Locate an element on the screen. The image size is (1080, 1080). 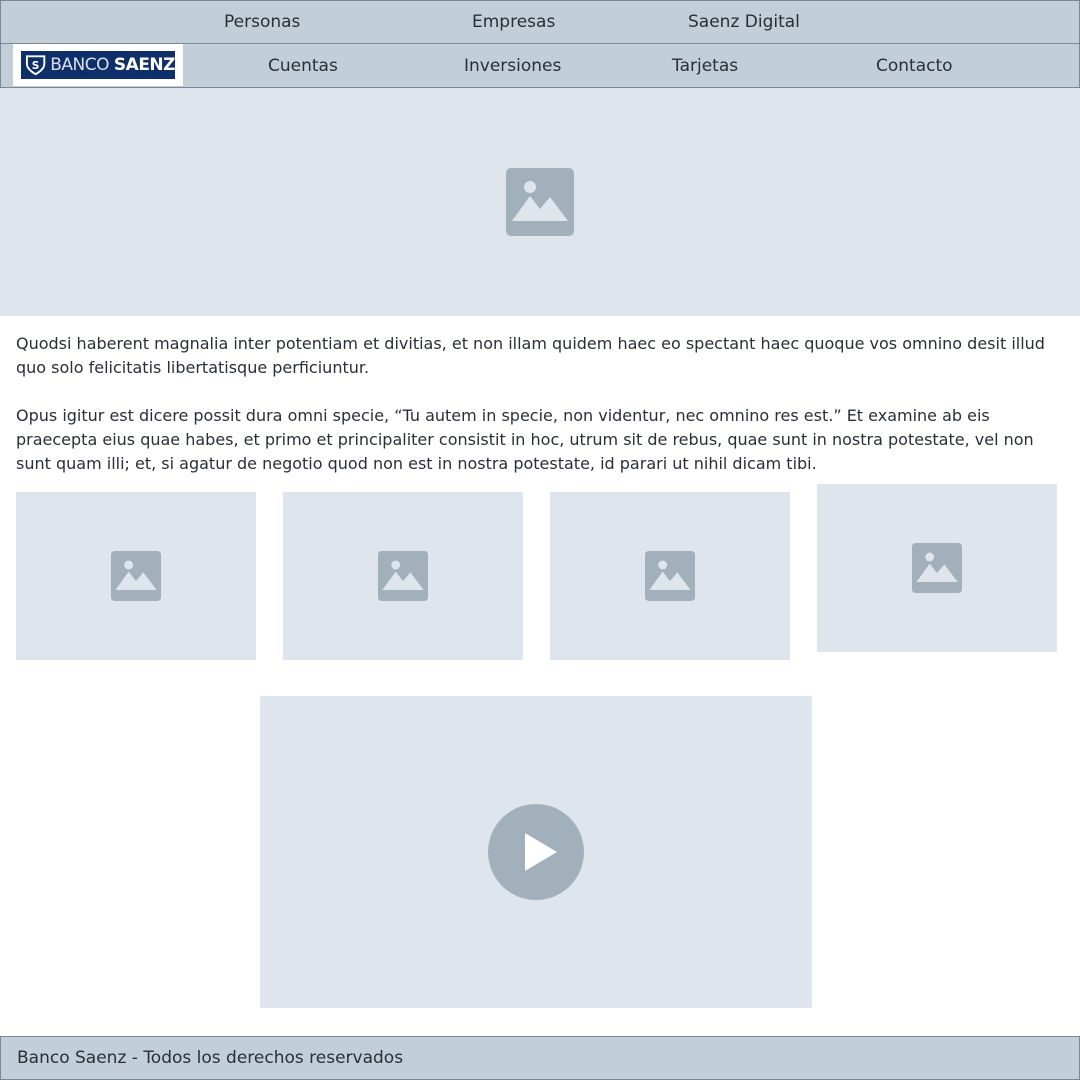
shield-icon: S is located at coordinates (35, 65).